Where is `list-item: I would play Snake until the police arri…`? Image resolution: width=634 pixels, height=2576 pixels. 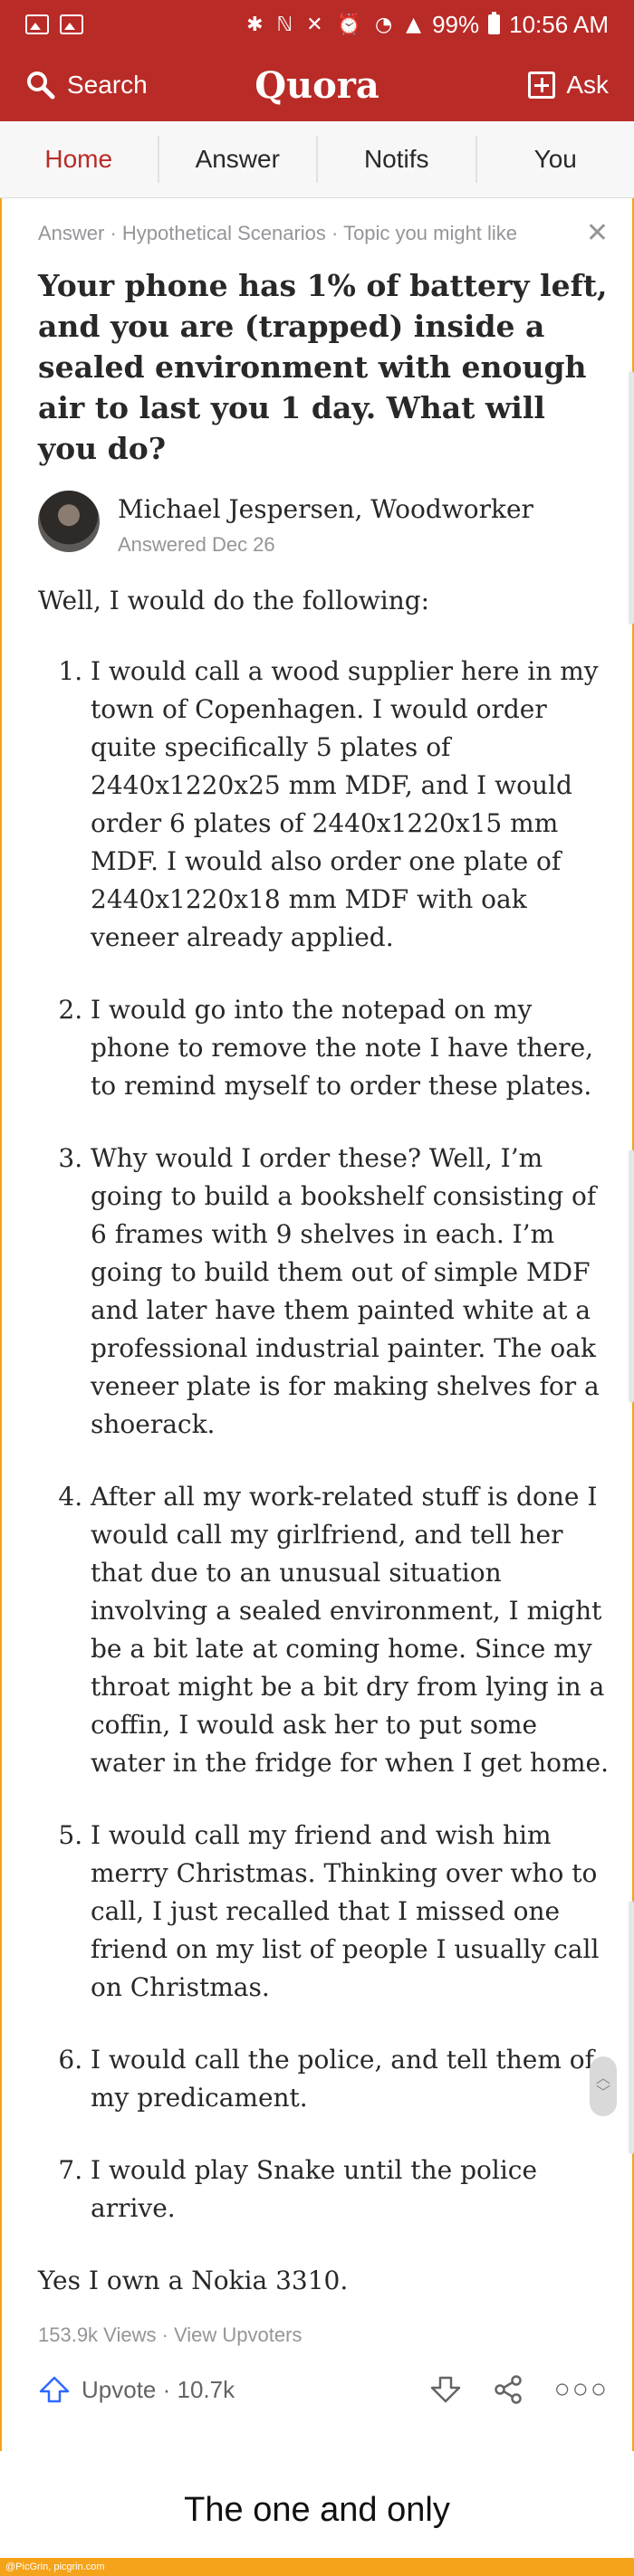
list-item: I would play Snake until the police arri… is located at coordinates (350, 2190).